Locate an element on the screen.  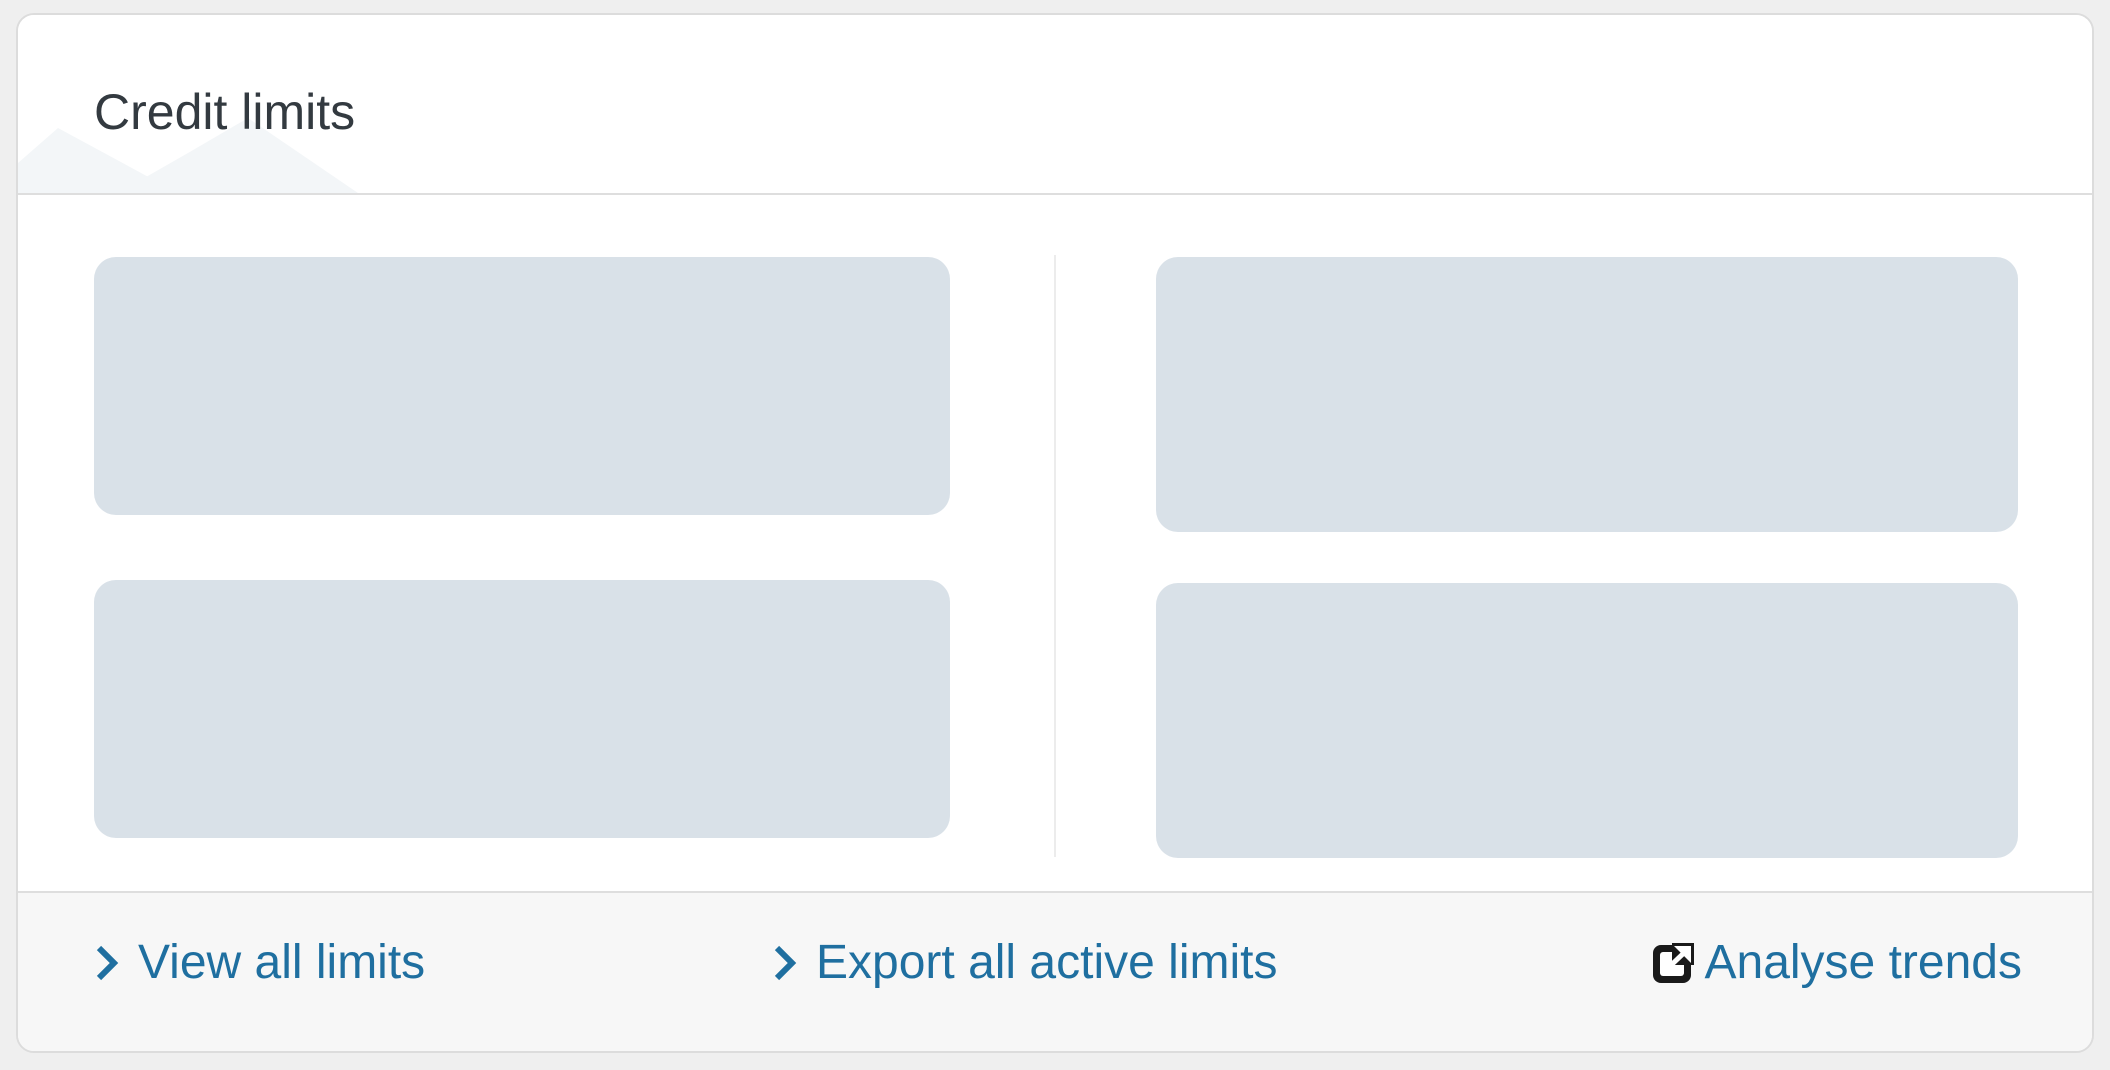
export-active-limits-label: Export all active limits is located at coordinates (1047, 962).